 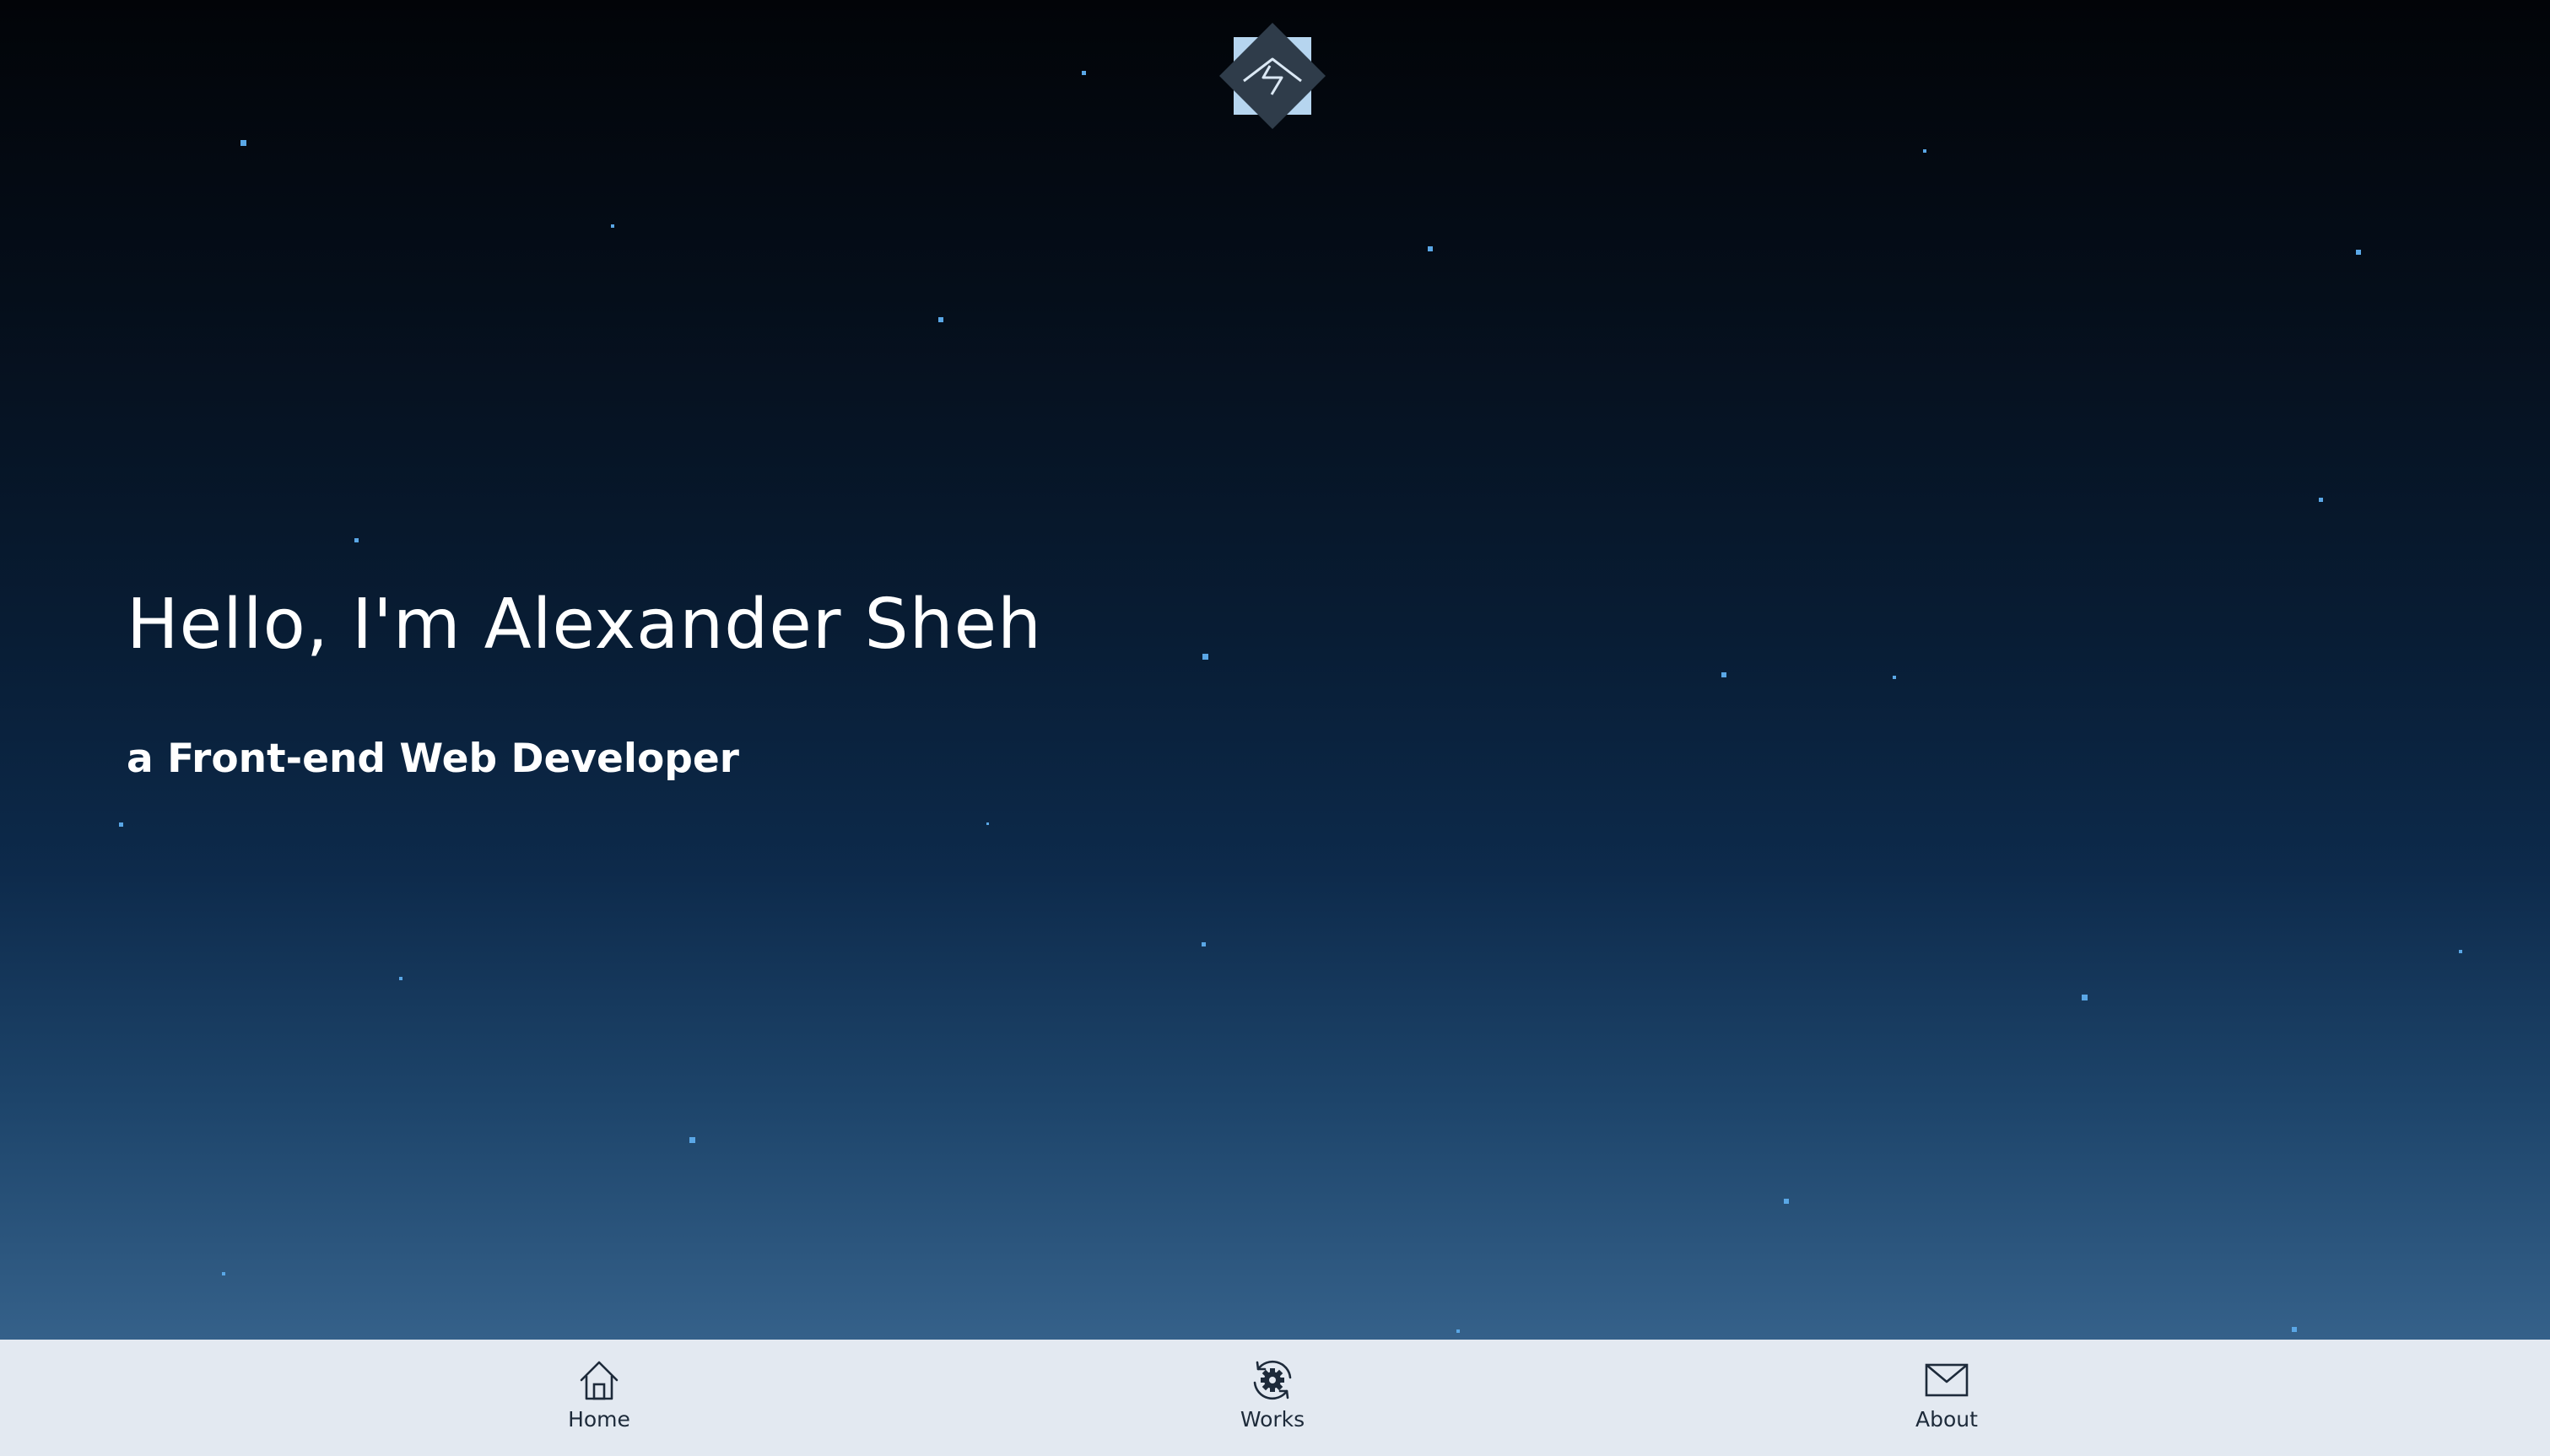 I want to click on hero-title: Hello, I'm Alexander Sheh, so click(x=584, y=625).